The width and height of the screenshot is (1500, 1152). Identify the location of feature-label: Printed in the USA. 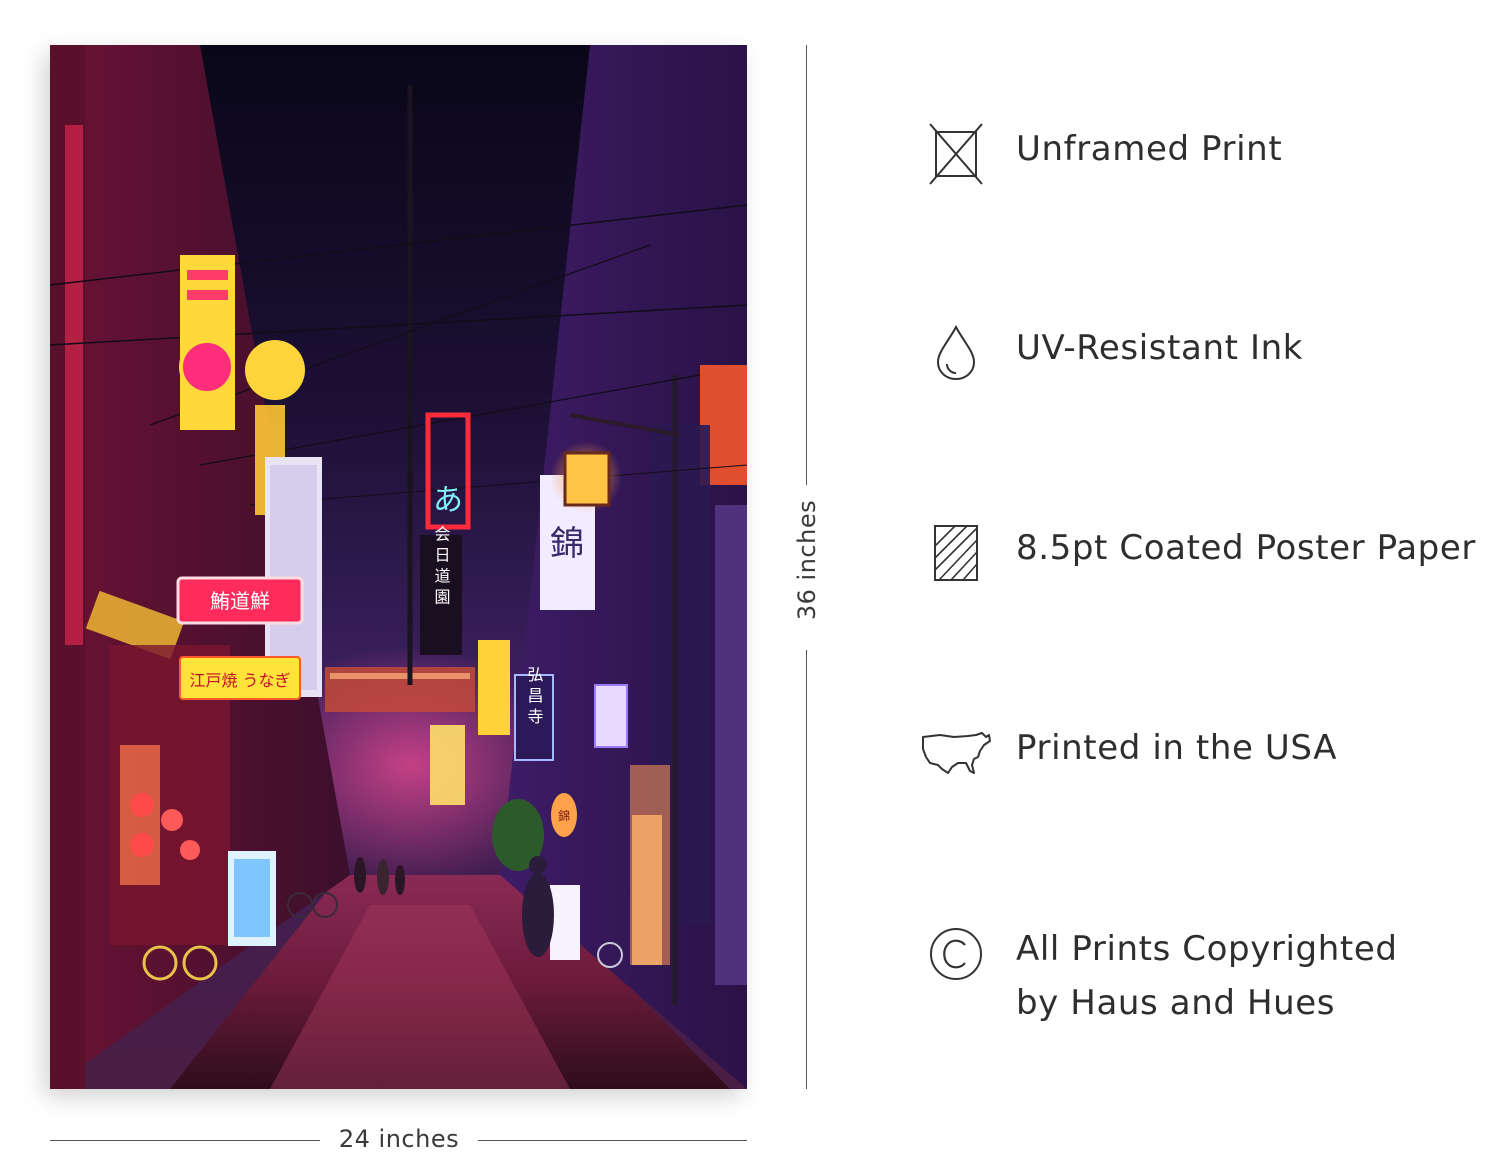
(1177, 748).